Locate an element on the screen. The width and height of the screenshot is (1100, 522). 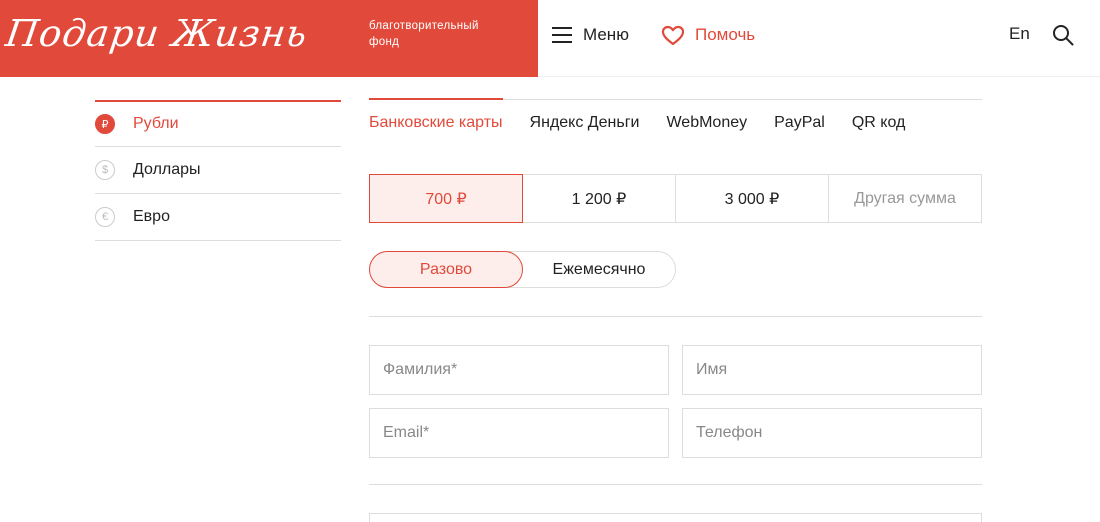
hamburger-icon is located at coordinates (562, 35).